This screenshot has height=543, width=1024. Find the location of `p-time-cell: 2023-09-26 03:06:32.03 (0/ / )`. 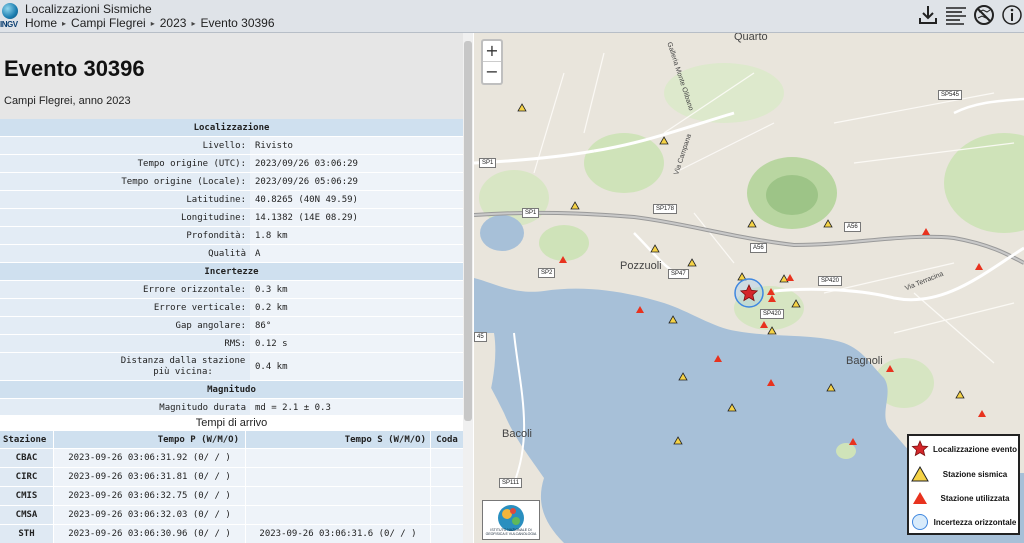

p-time-cell: 2023-09-26 03:06:32.03 (0/ / ) is located at coordinates (150, 515).